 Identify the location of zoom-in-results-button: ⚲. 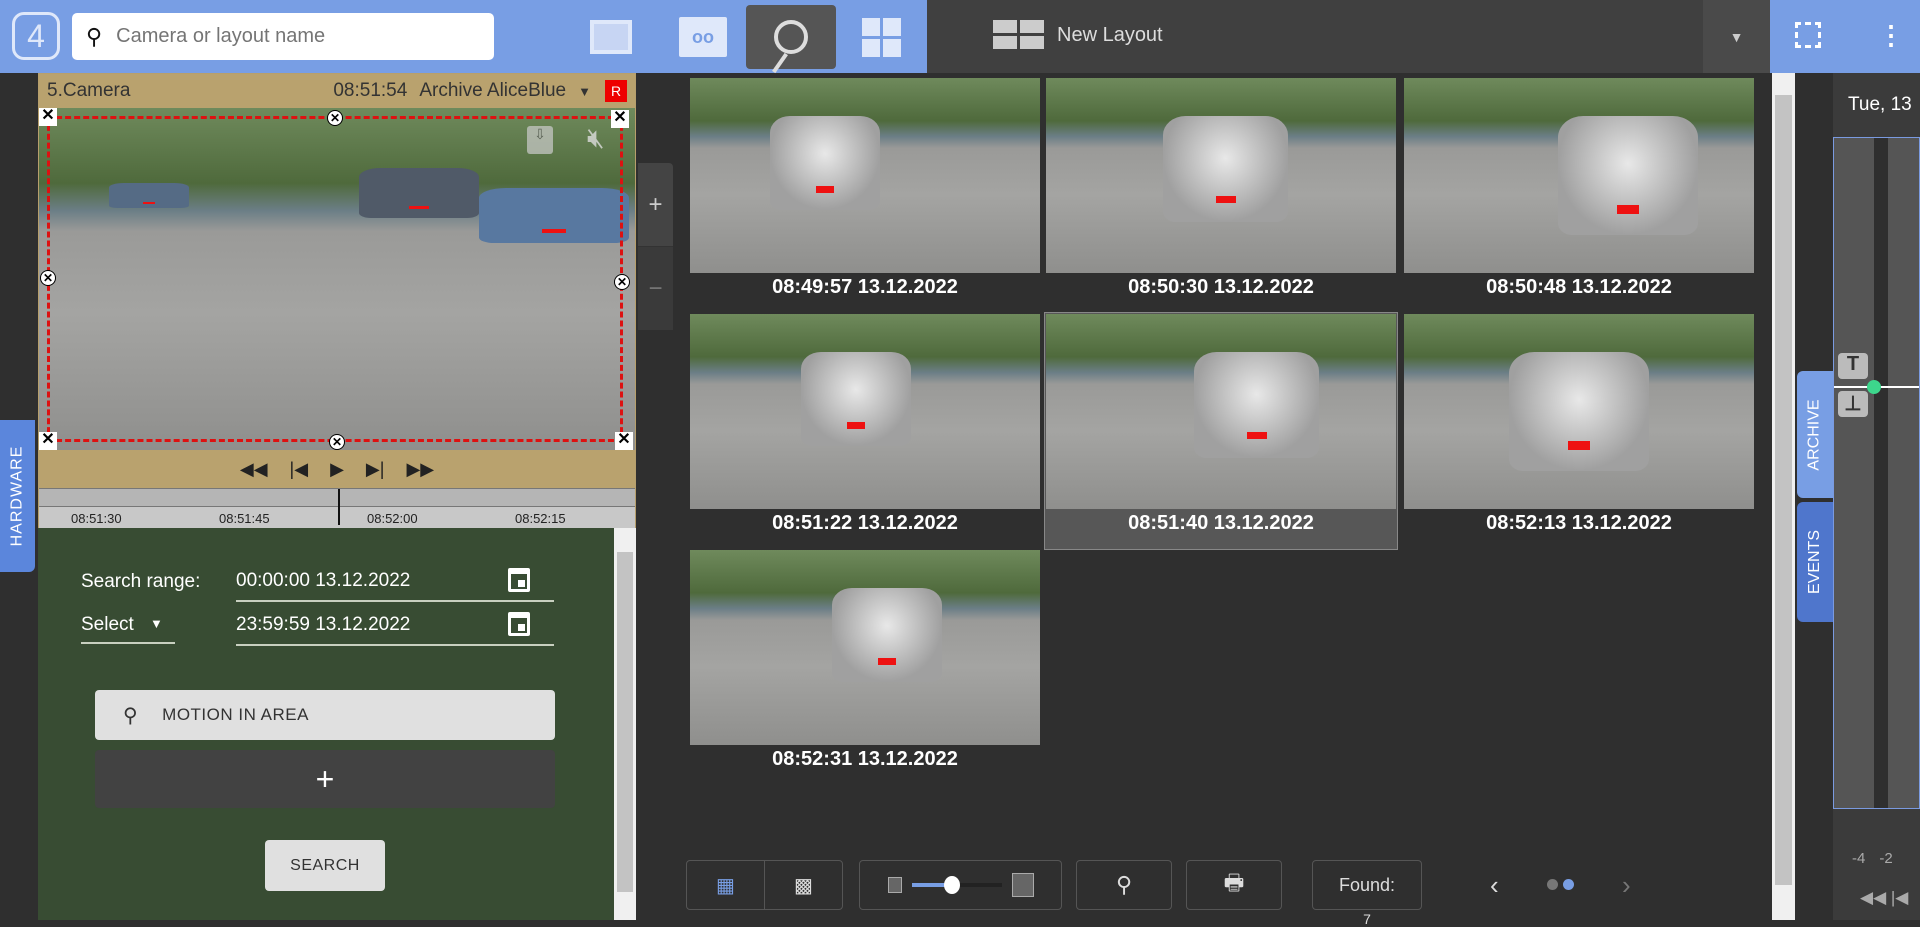
(1124, 885).